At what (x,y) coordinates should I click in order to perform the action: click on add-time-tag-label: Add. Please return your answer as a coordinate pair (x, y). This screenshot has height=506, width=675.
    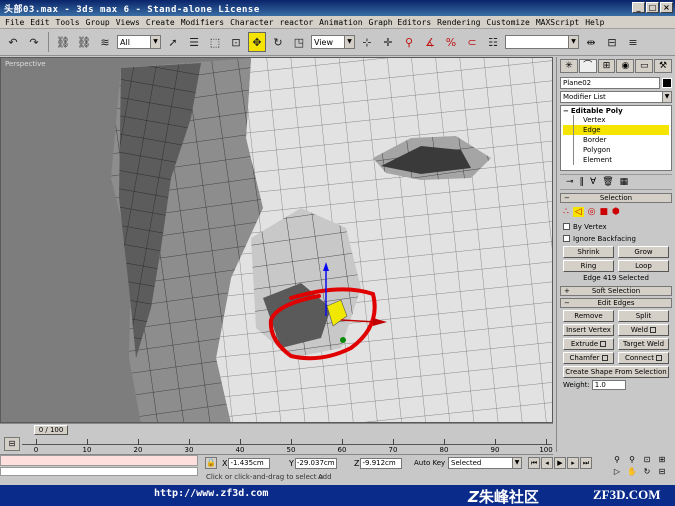
    Looking at the image, I should click on (330, 478).